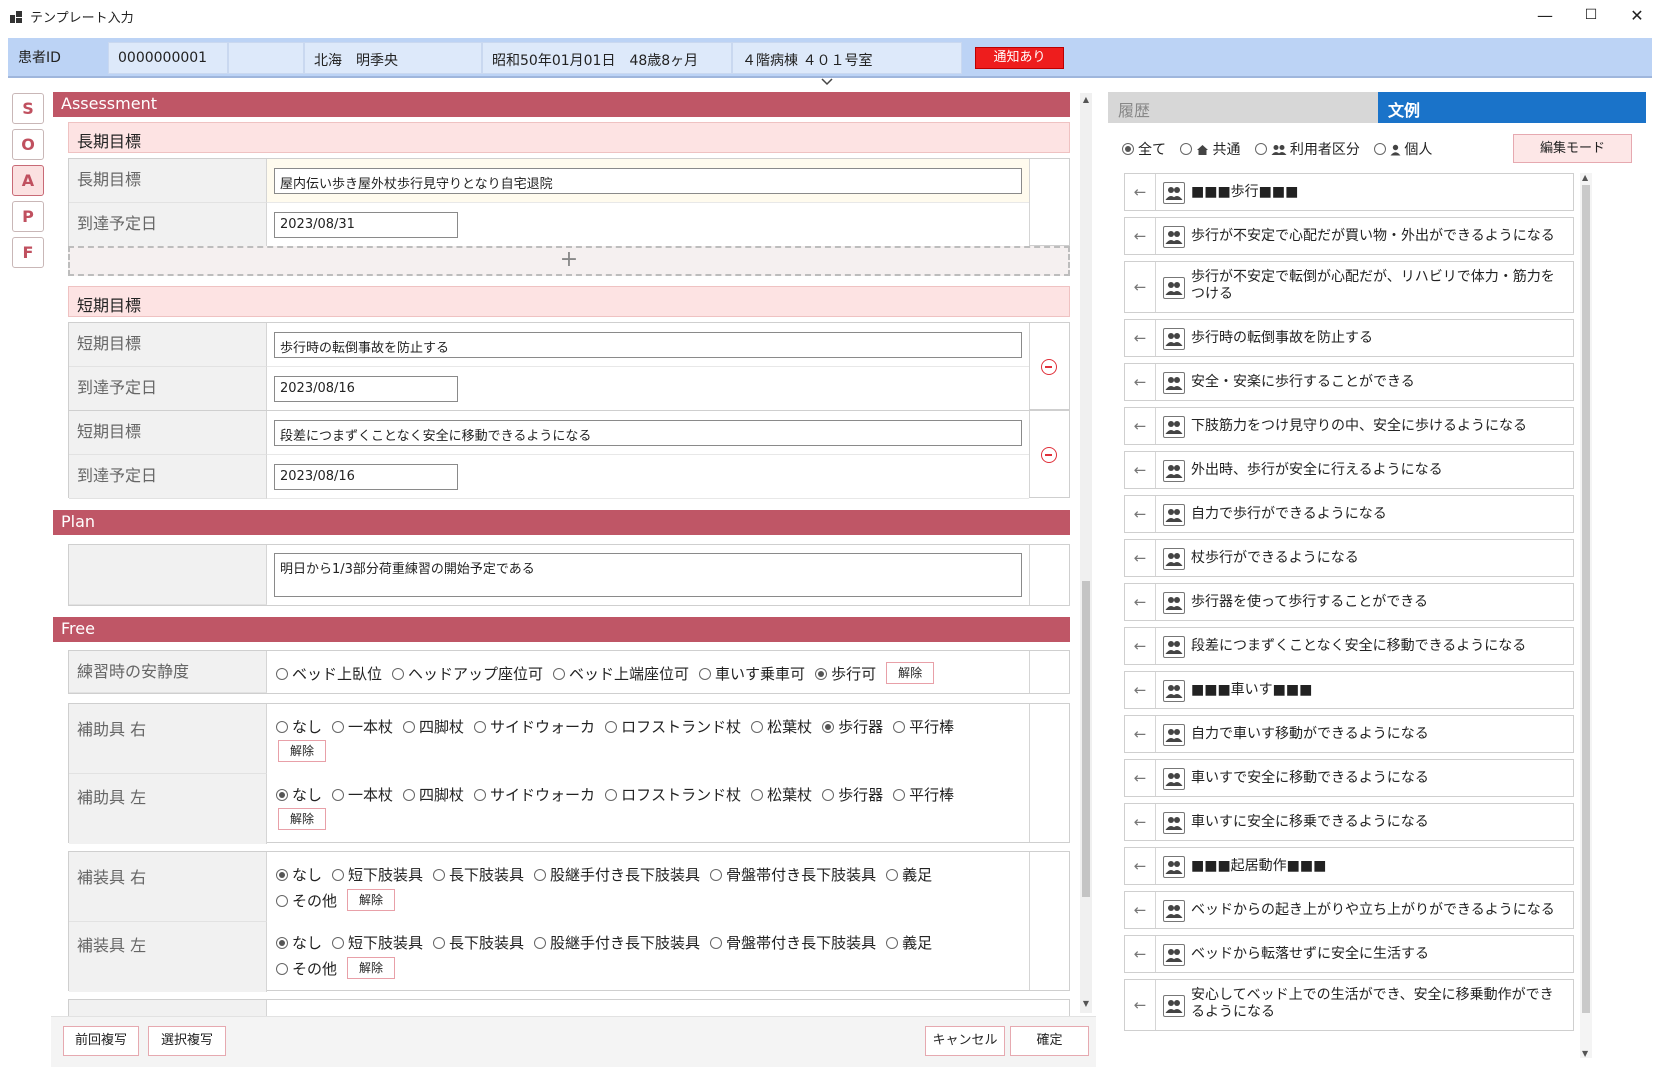  Describe the element at coordinates (1349, 866) in the screenshot. I see `example-item: ← ■■■起居動作■■■` at that location.